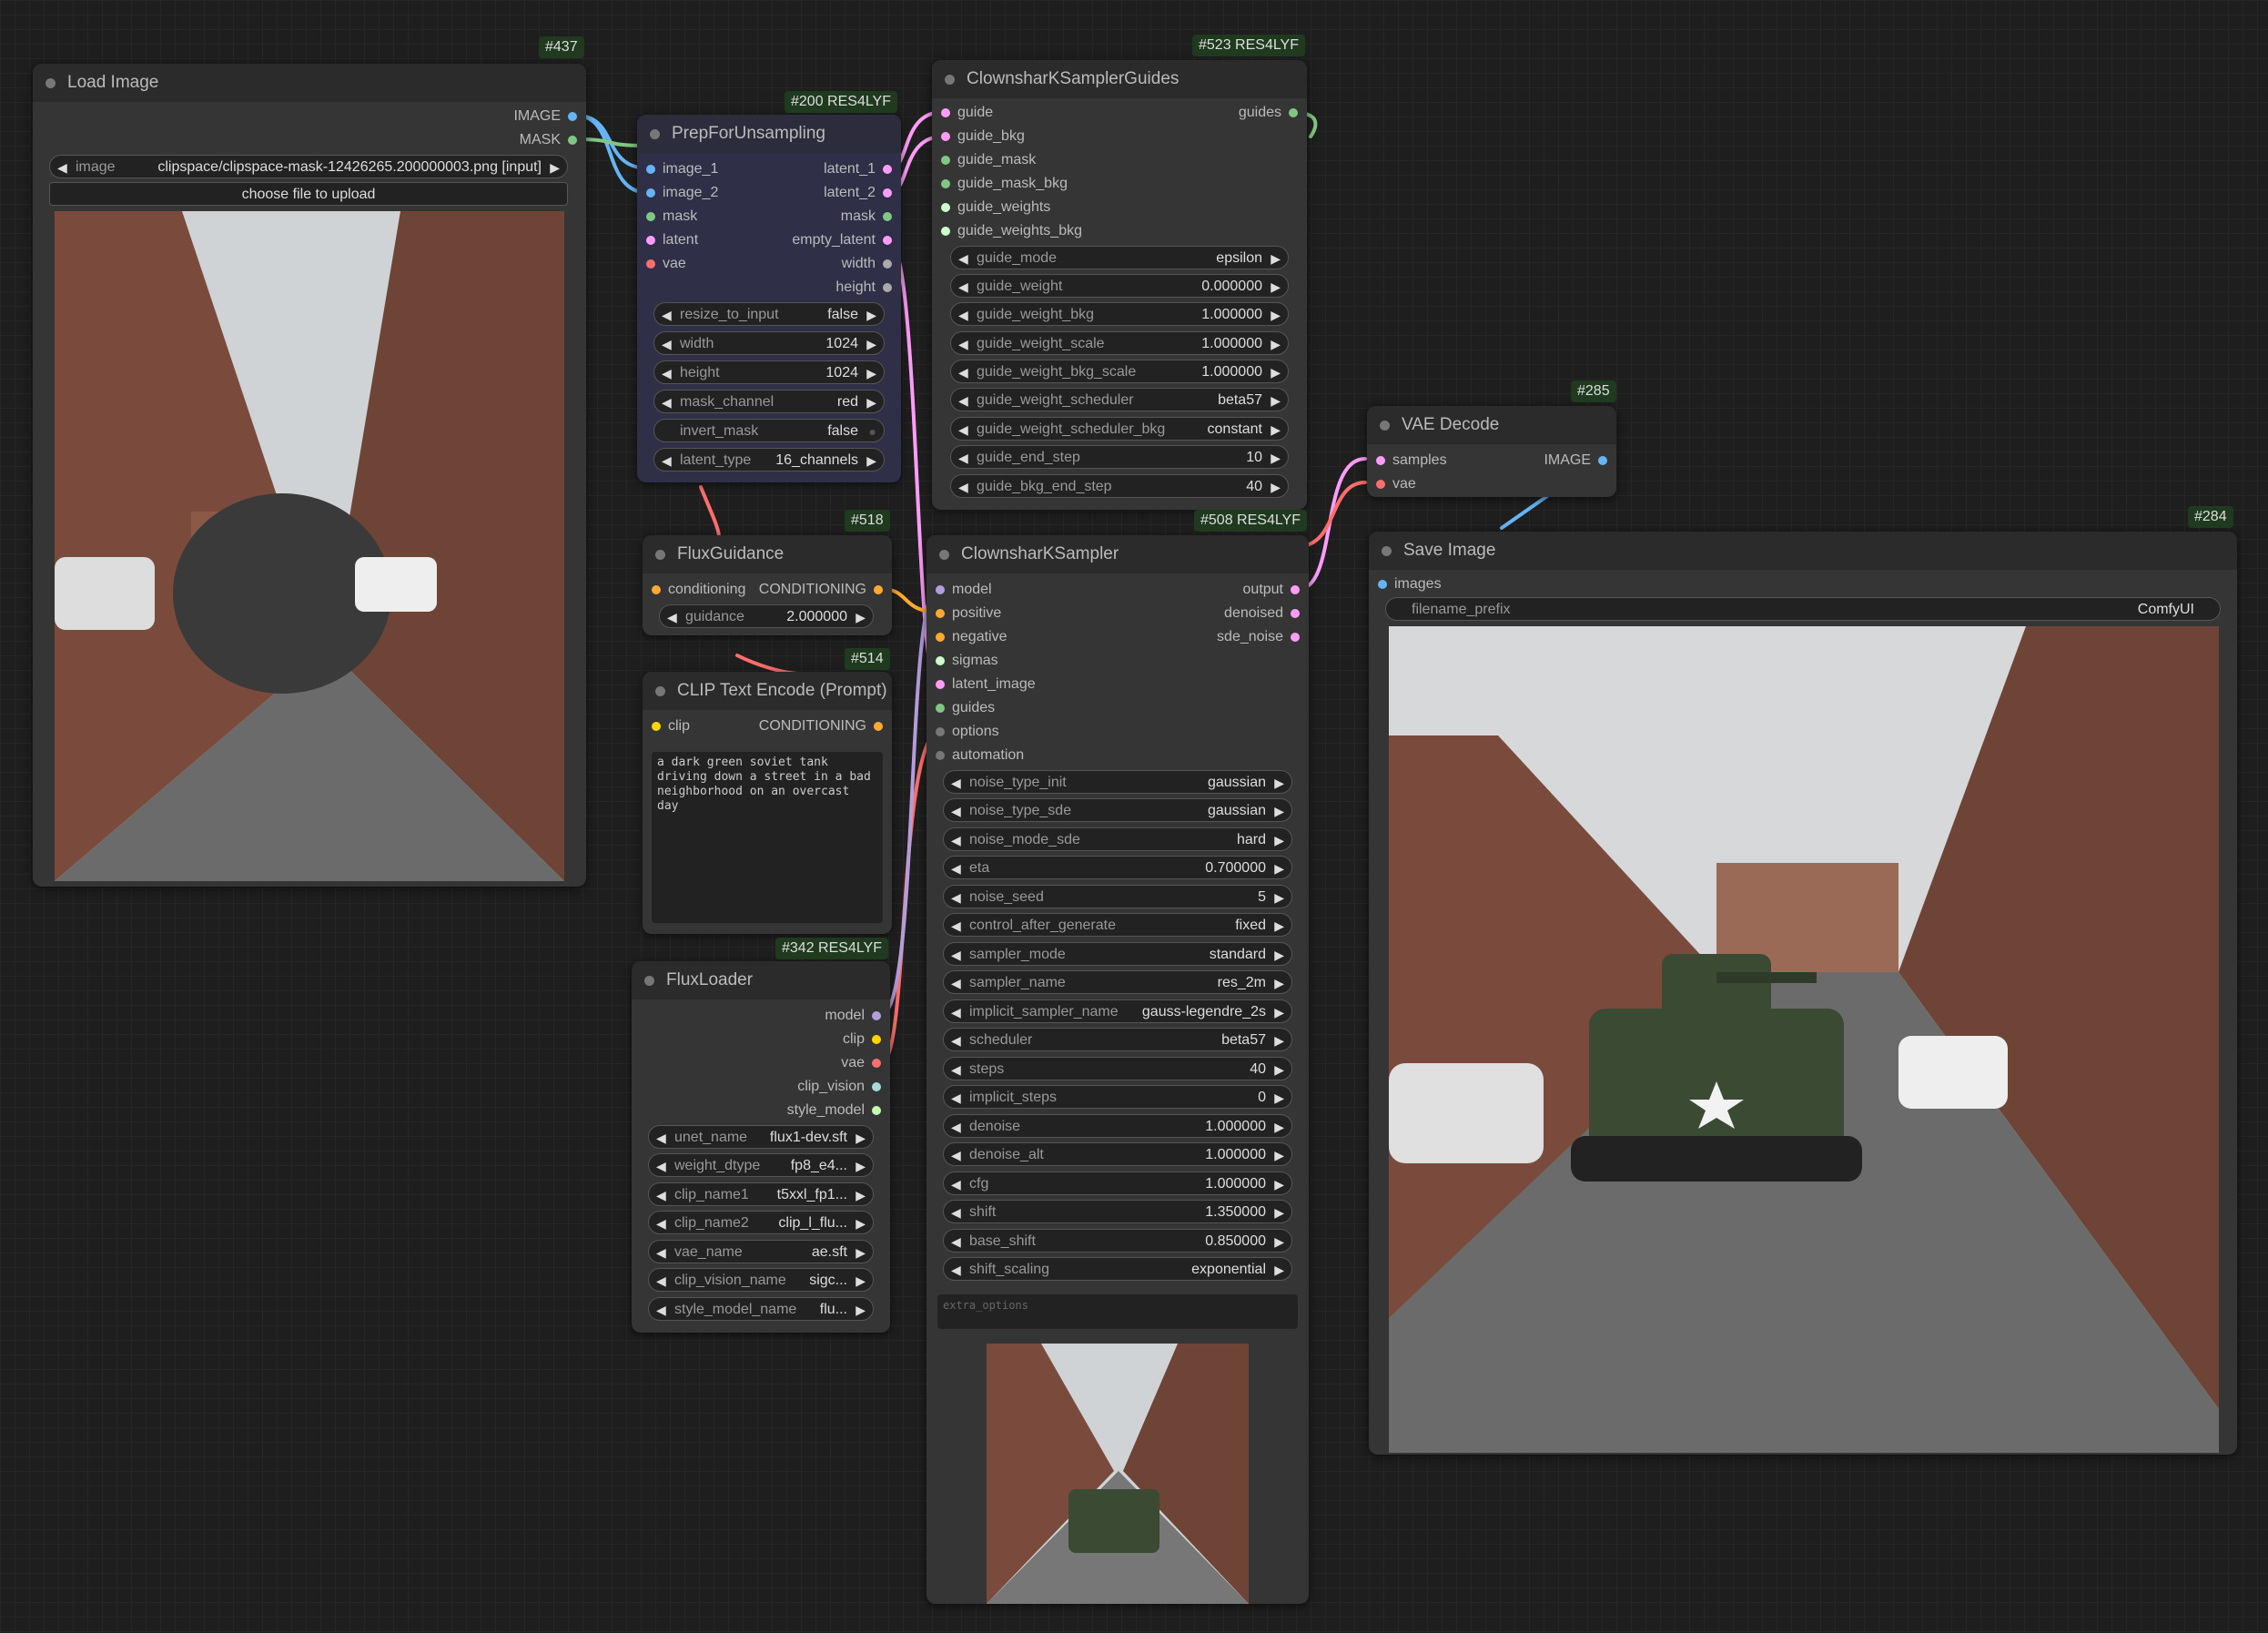  What do you see at coordinates (966, 113) in the screenshot?
I see `input-guide: guide` at bounding box center [966, 113].